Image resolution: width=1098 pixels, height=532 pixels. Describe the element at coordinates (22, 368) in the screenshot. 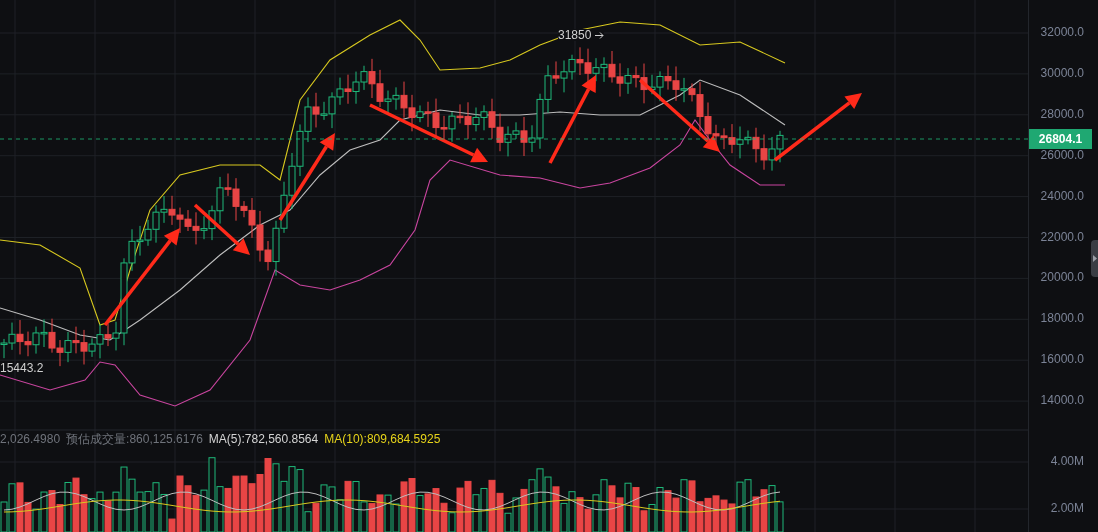

I see `low-price-label: 15443.2` at that location.